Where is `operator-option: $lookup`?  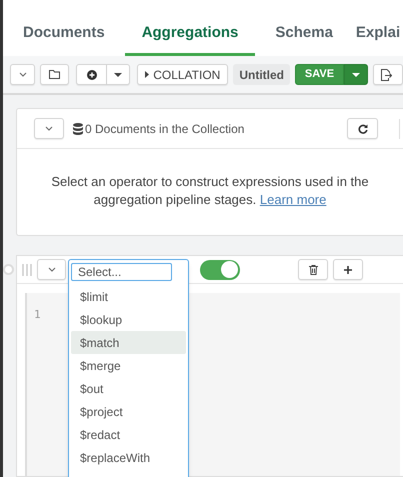 operator-option: $lookup is located at coordinates (128, 319).